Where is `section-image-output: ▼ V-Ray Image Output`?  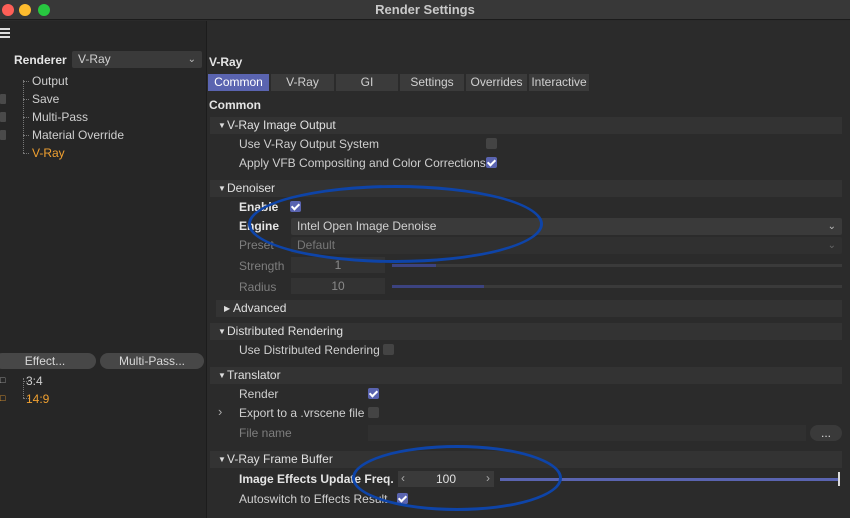 section-image-output: ▼ V-Ray Image Output is located at coordinates (526, 125).